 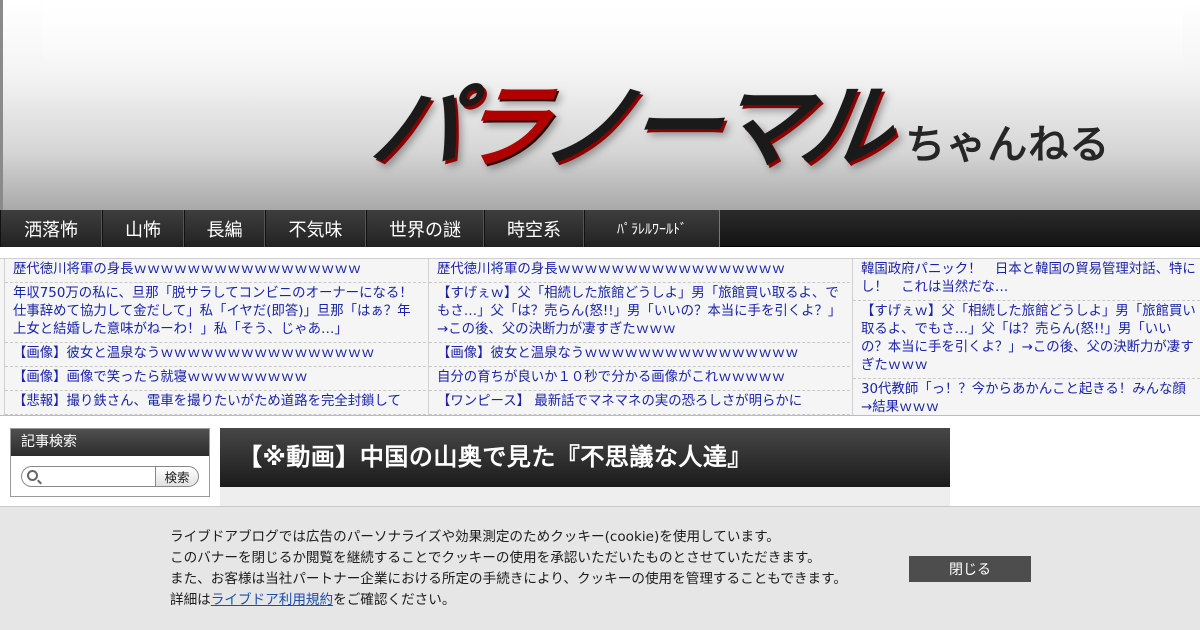 I want to click on nav-item-sekai-no-nazo: 世界の謎, so click(x=425, y=228).